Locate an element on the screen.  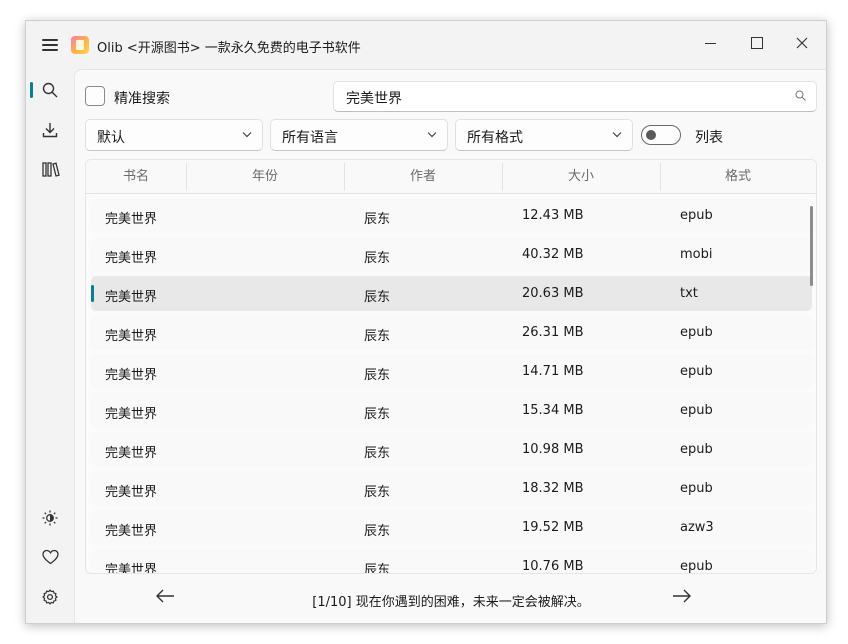
next-page-button is located at coordinates (684, 598).